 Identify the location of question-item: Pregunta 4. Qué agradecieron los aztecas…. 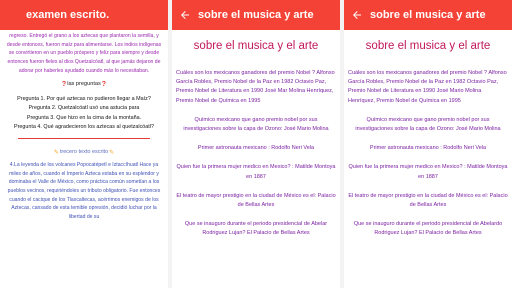
(84, 127).